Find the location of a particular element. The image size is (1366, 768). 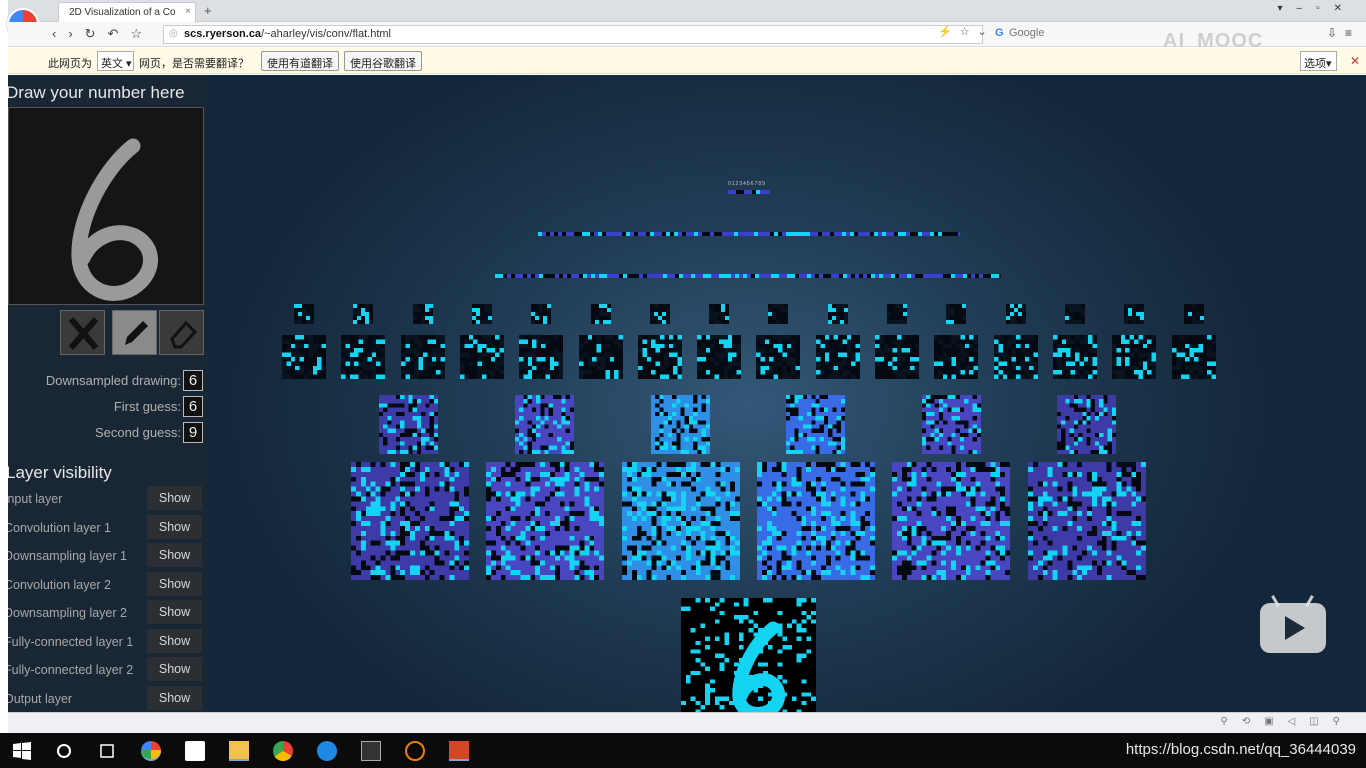

output-digit-labels: 0123456789 is located at coordinates (747, 184).